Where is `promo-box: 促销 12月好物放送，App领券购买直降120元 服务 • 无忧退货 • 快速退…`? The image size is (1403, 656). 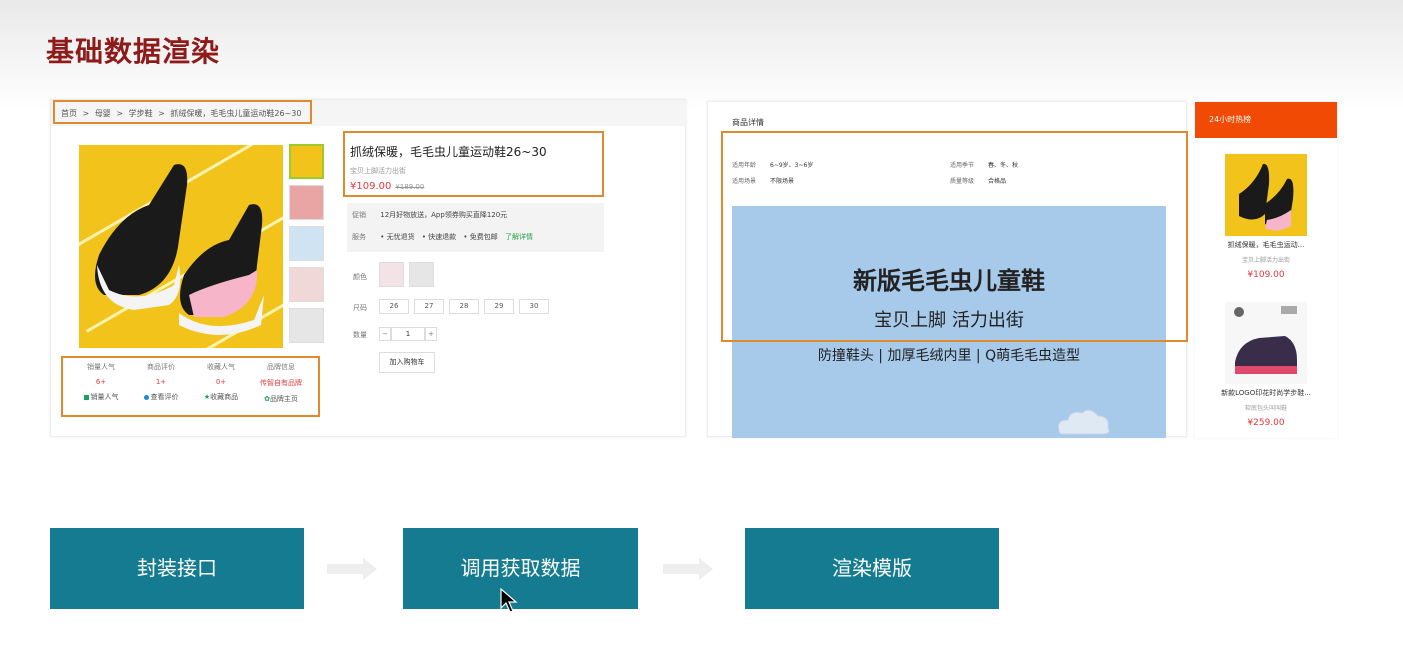 promo-box: 促销 12月好物放送，App领券购买直降120元 服务 • 无忧退货 • 快速退… is located at coordinates (475, 227).